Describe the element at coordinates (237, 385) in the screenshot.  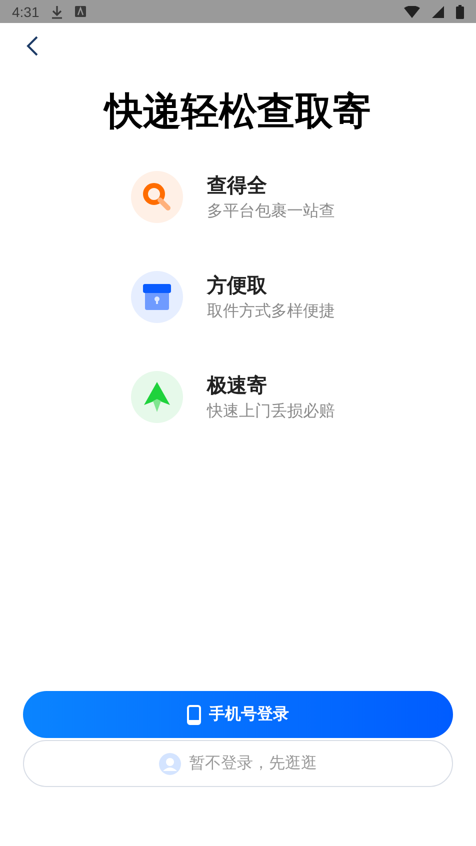
I see `feature-title: 极速寄` at that location.